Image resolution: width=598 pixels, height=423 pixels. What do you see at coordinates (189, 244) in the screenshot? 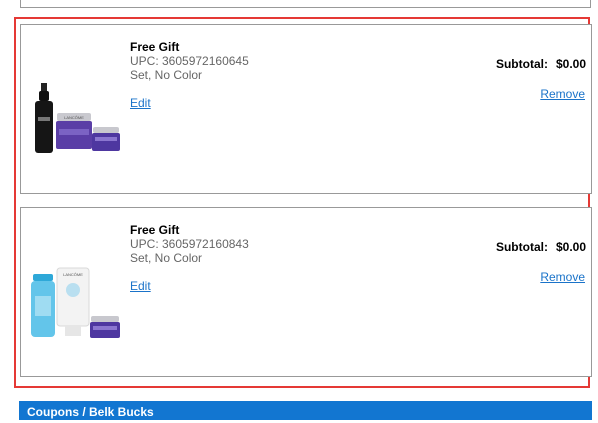
I see `item-upc: UPC: 3605972160843` at bounding box center [189, 244].